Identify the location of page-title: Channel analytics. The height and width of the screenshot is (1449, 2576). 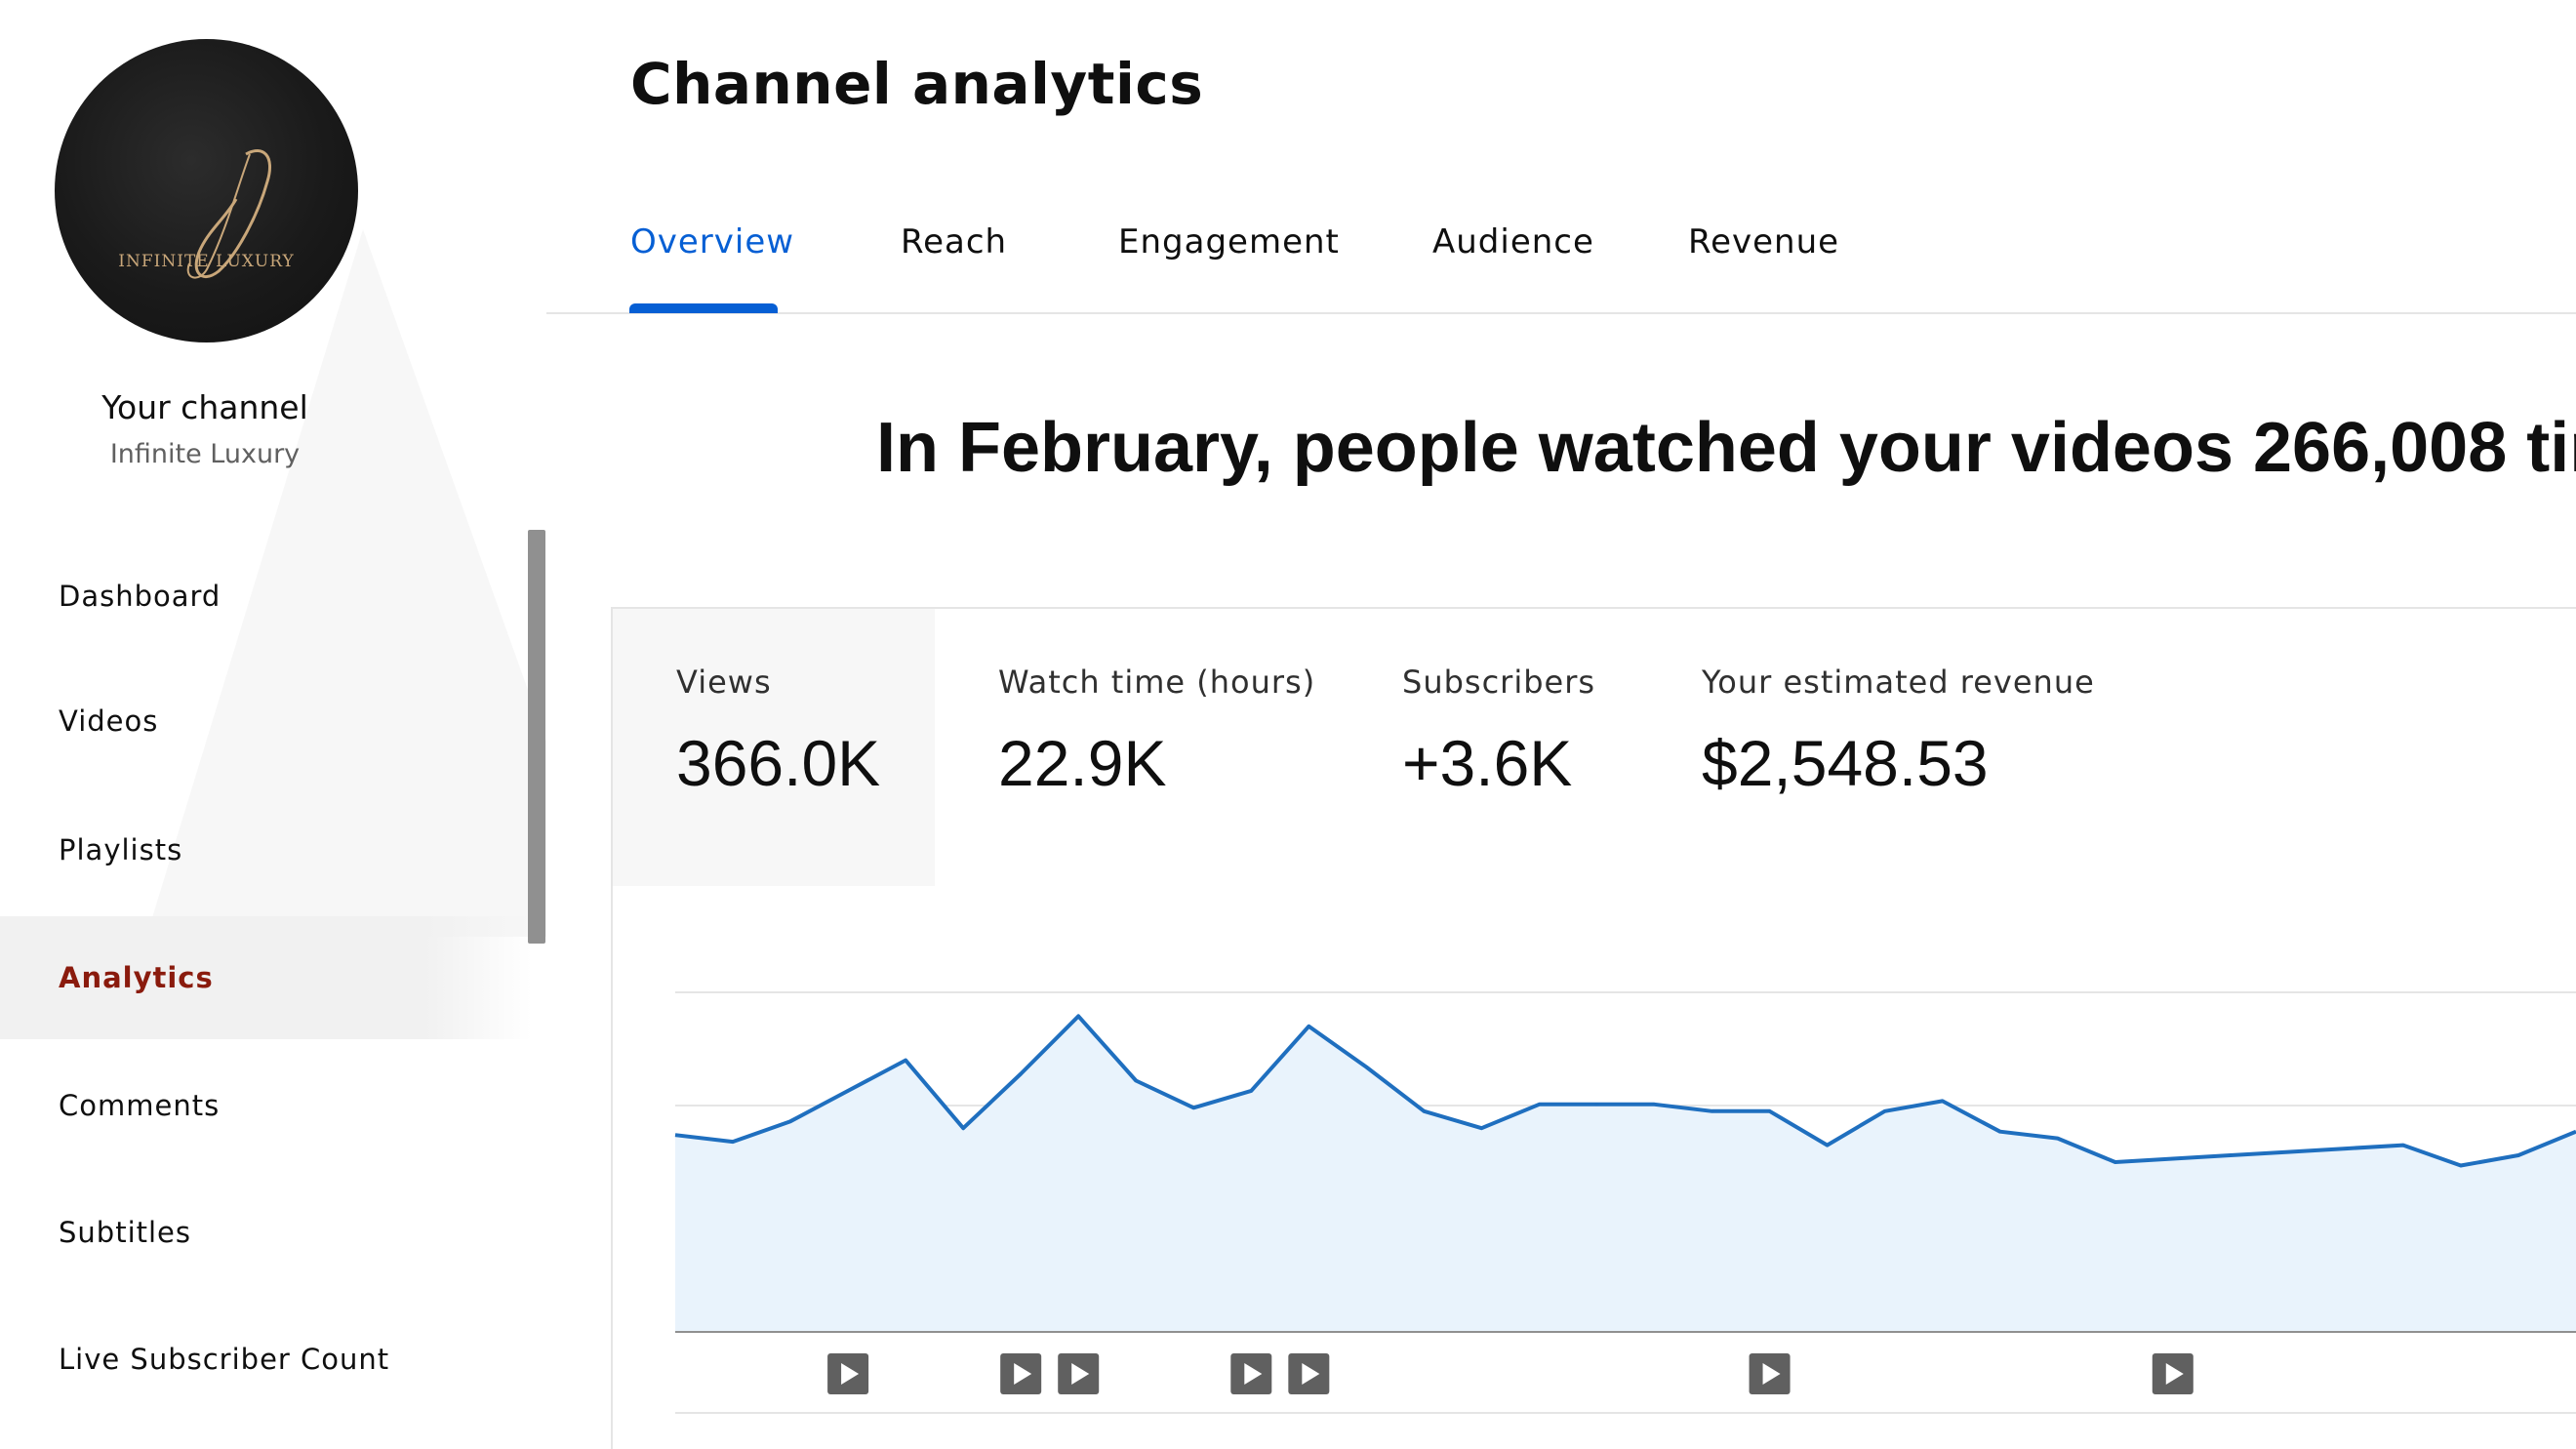
(917, 84).